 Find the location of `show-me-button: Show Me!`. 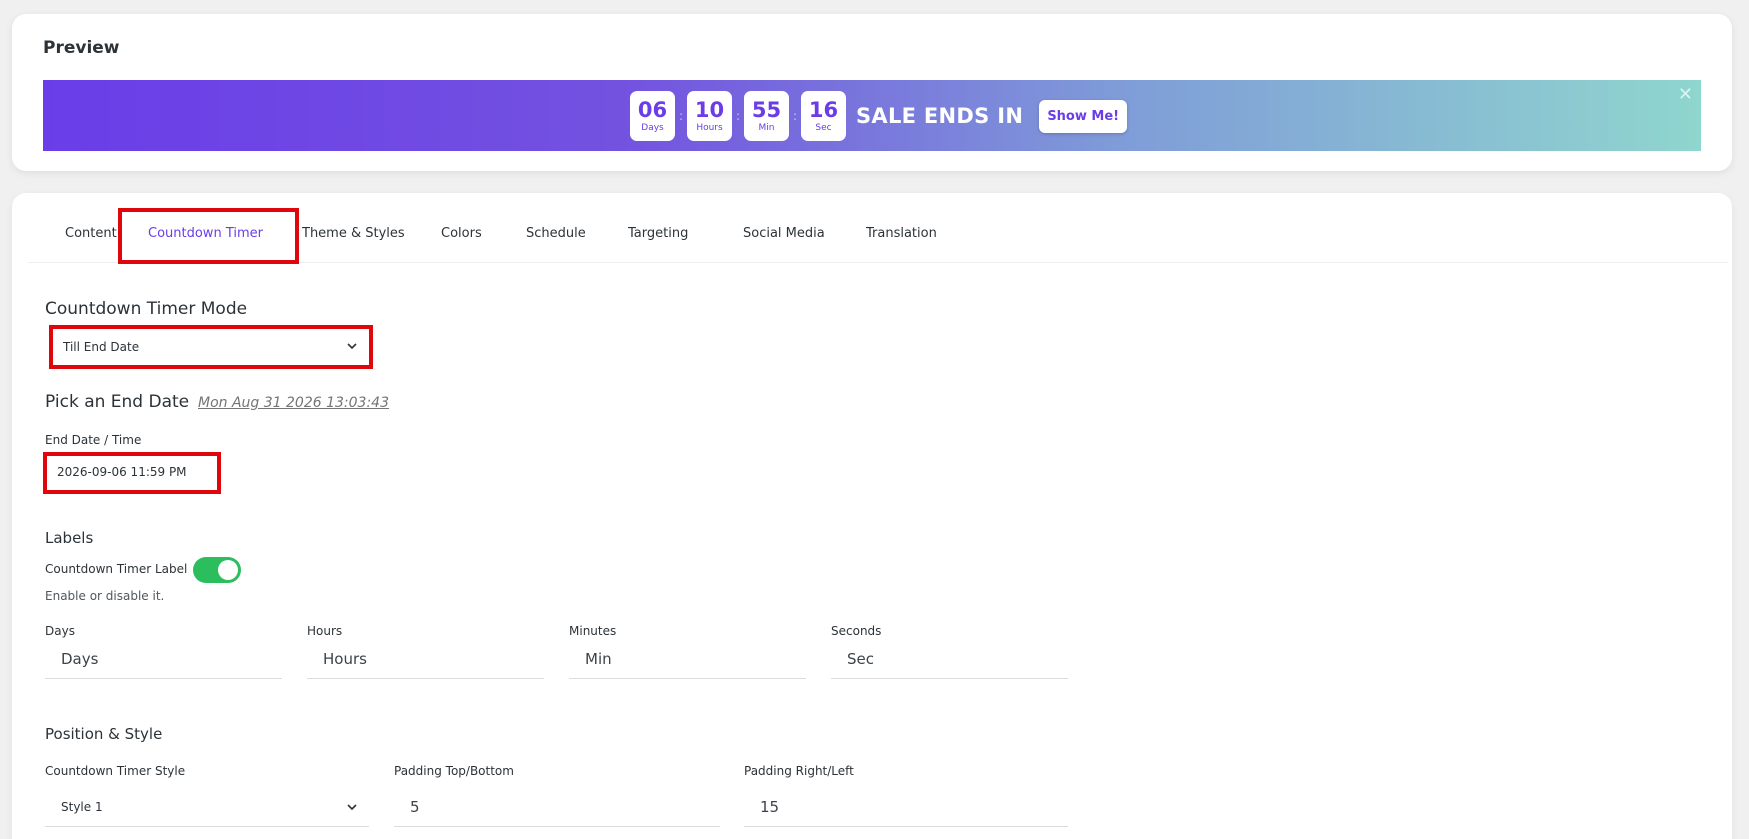

show-me-button: Show Me! is located at coordinates (1083, 116).